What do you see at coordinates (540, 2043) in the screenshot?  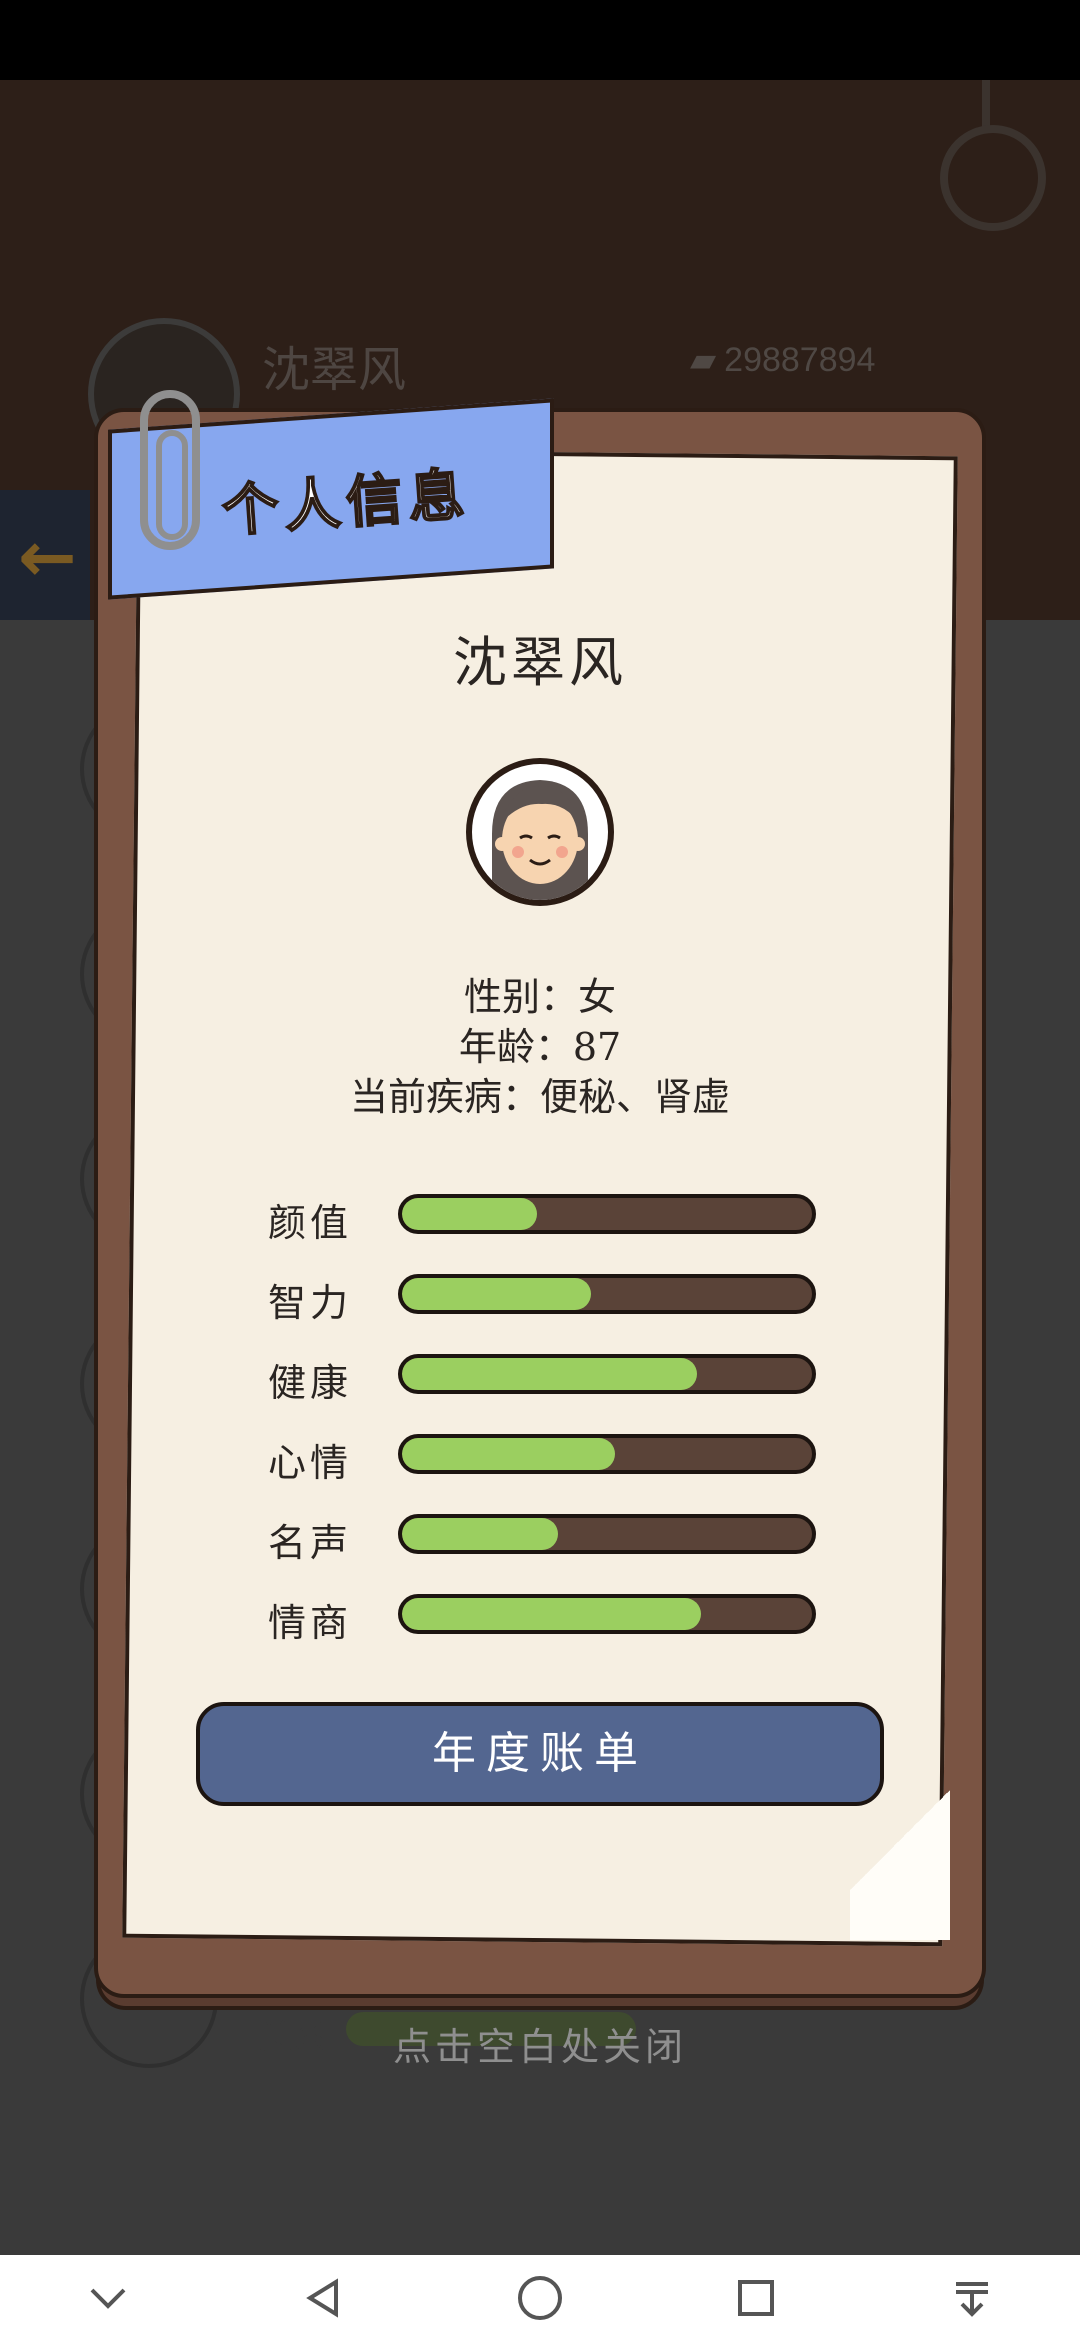 I see `close-hint: 点击空白处关闭` at bounding box center [540, 2043].